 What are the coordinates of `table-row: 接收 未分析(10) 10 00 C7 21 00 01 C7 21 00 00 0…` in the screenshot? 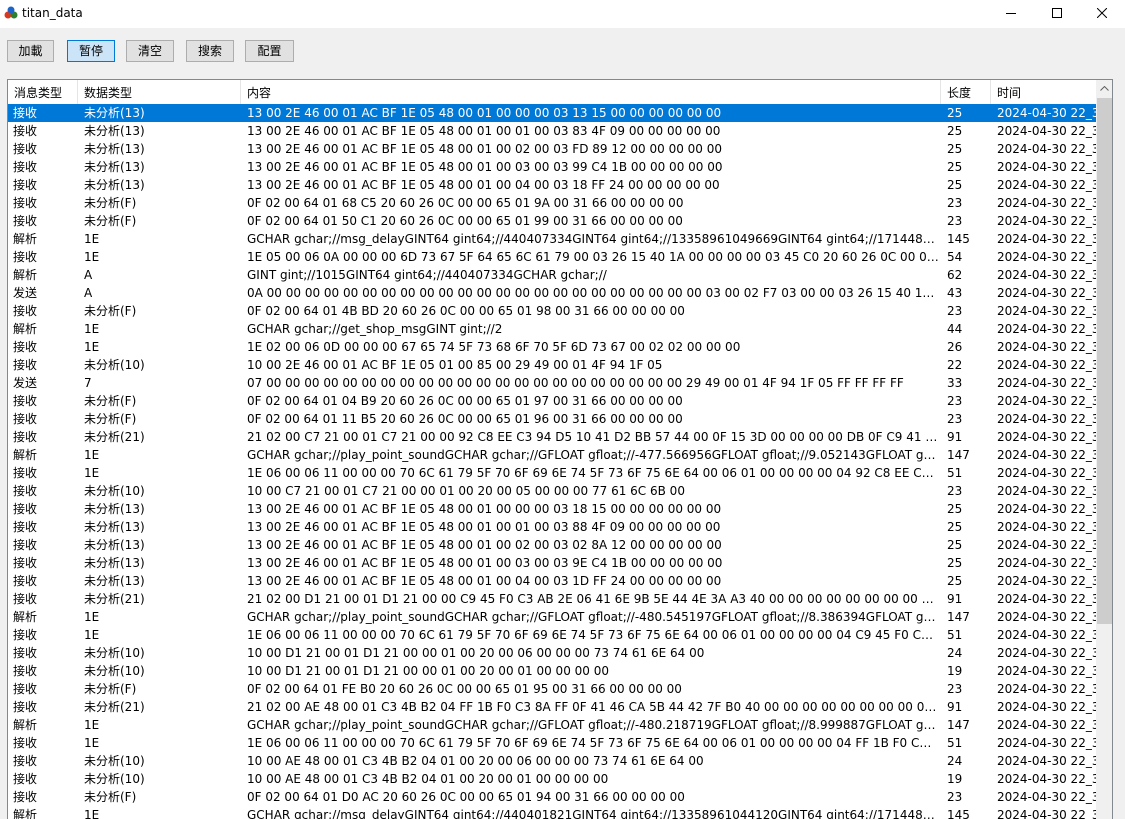 It's located at (552, 491).